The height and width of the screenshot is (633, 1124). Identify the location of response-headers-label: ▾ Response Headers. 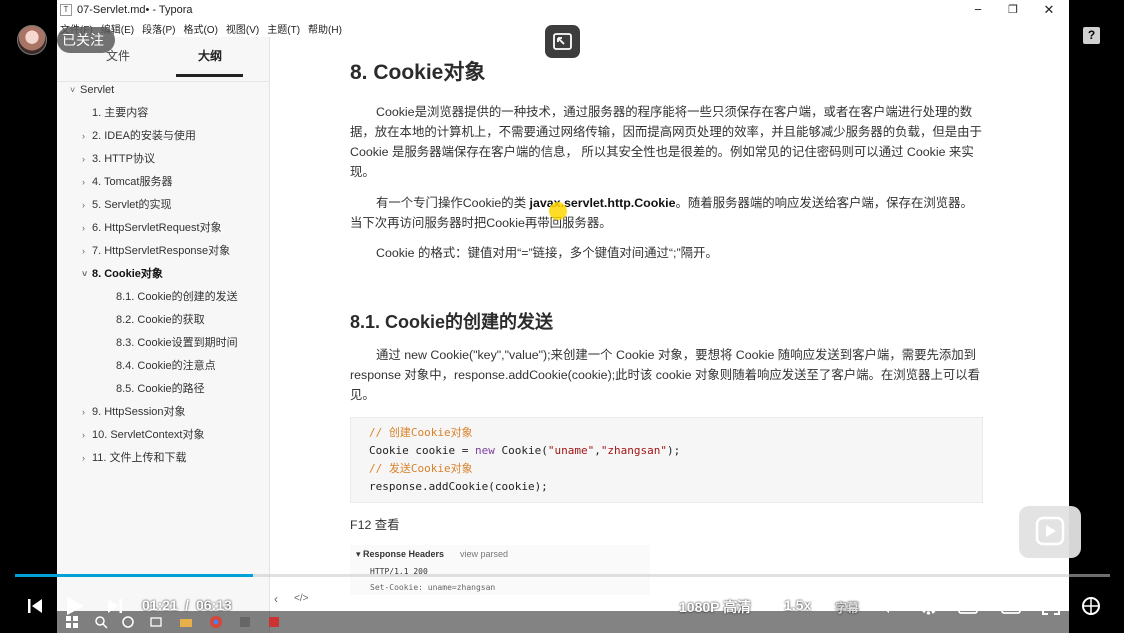
(400, 554).